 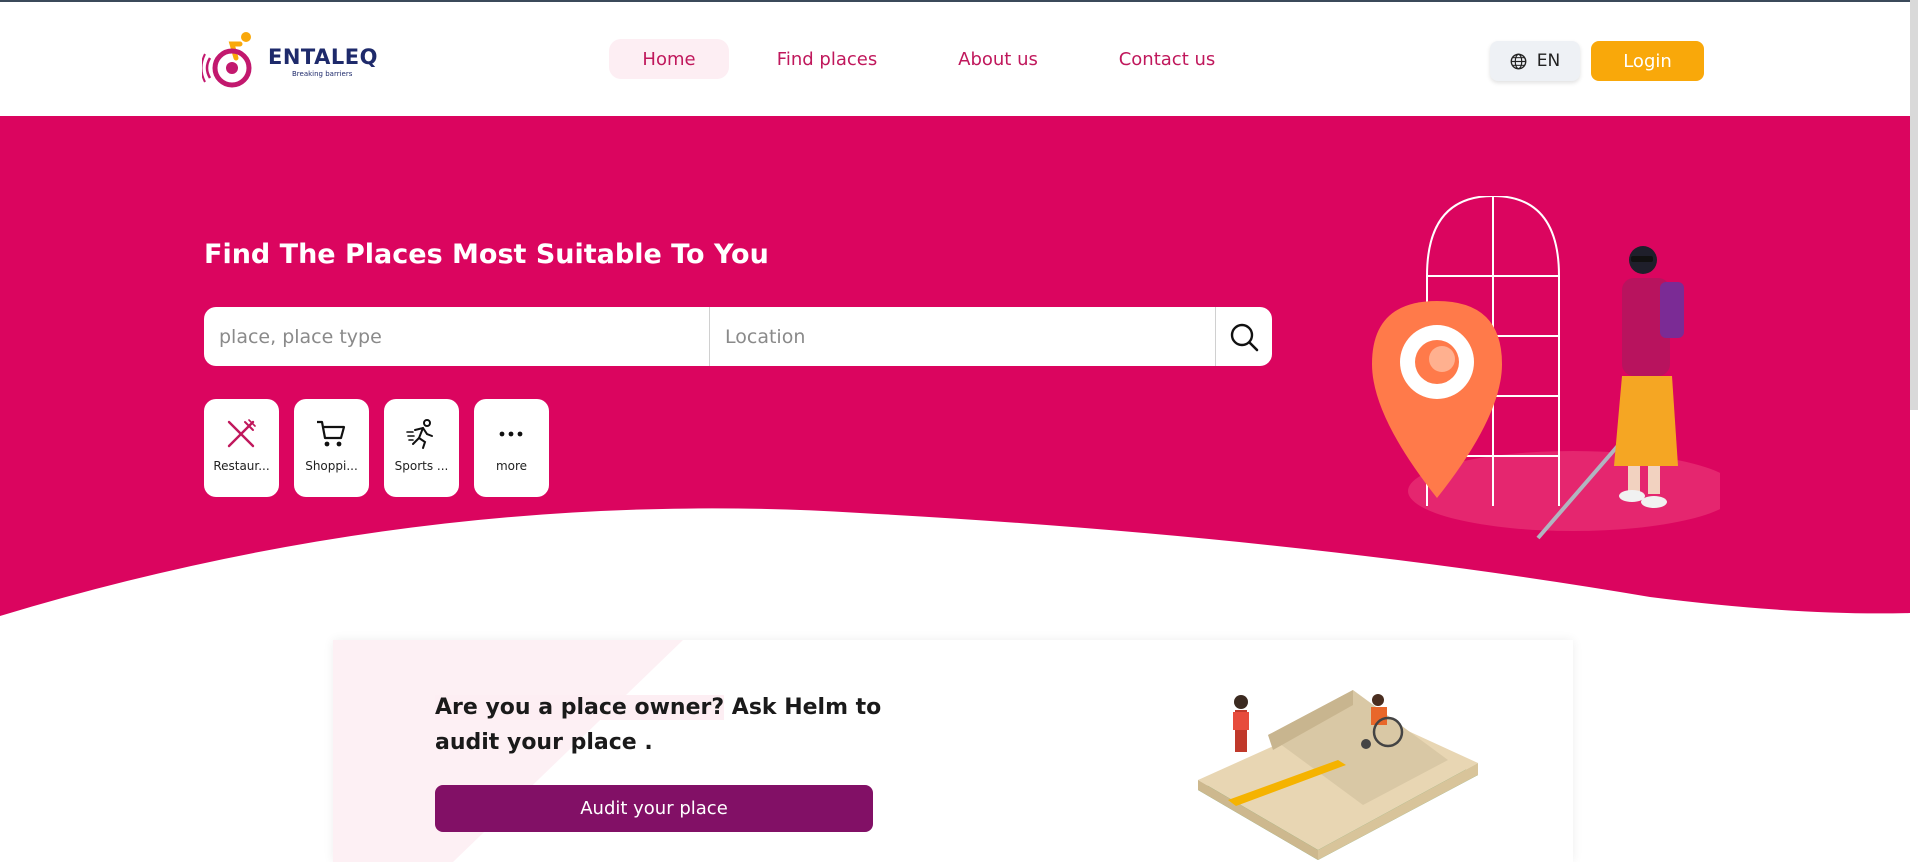 I want to click on search-bar, so click(x=738, y=336).